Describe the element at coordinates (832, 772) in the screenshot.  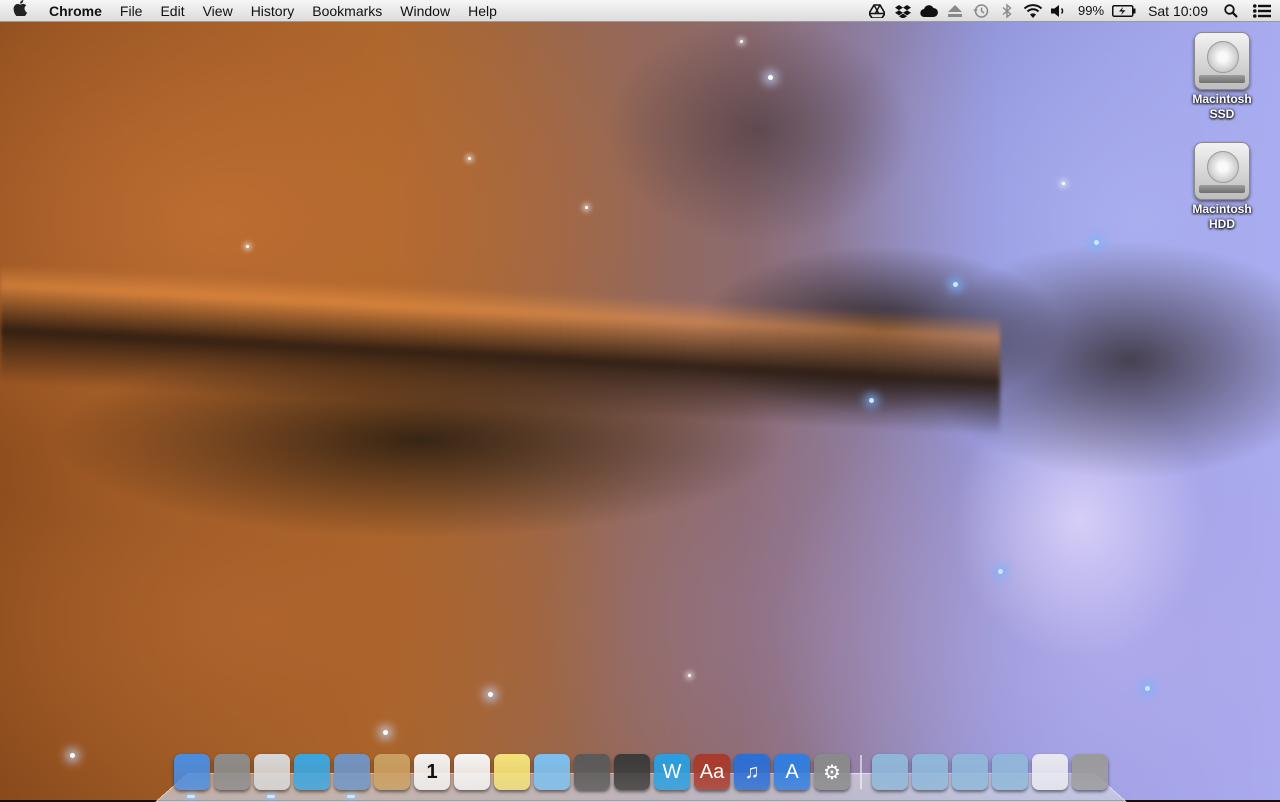
I see `system-preferences-icon: ⚙` at that location.